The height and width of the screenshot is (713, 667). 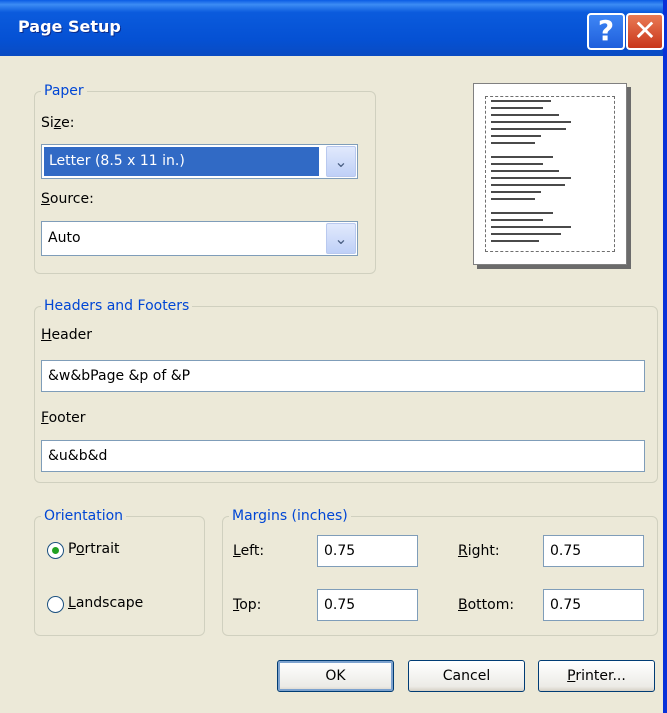 I want to click on top-margin-input: 0.75, so click(x=367, y=605).